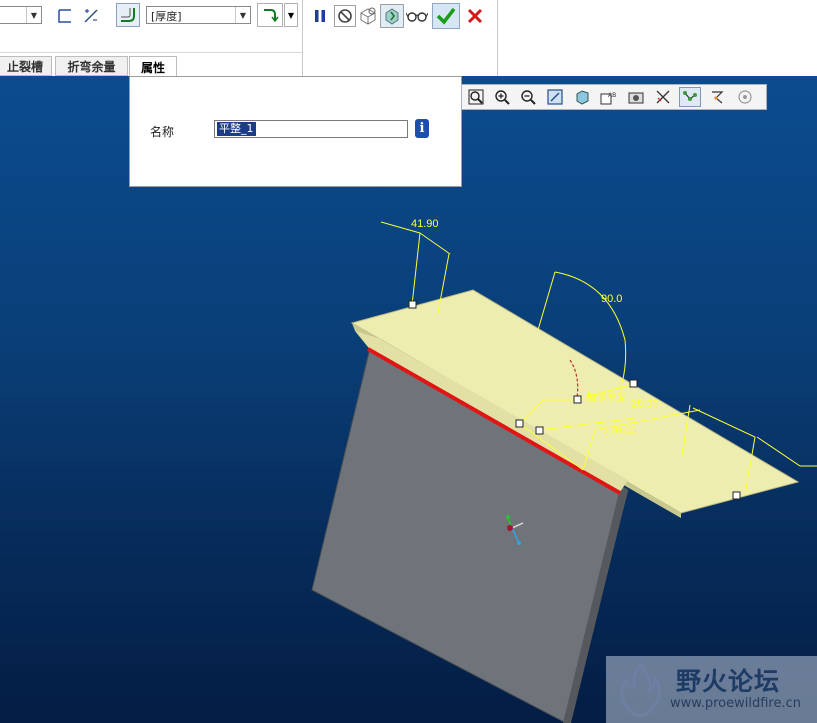 This screenshot has height=723, width=817. What do you see at coordinates (91, 16) in the screenshot?
I see `flip-direction-icon` at bounding box center [91, 16].